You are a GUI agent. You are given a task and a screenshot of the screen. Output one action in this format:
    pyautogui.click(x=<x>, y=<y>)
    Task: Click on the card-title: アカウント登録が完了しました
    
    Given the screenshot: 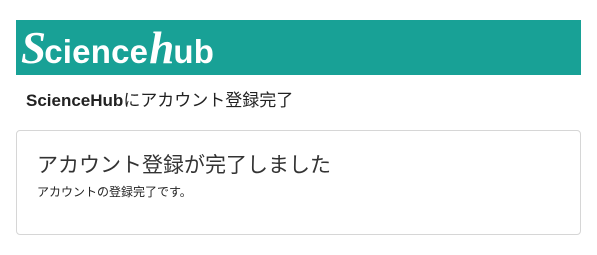 What is the action you would take?
    pyautogui.click(x=184, y=165)
    